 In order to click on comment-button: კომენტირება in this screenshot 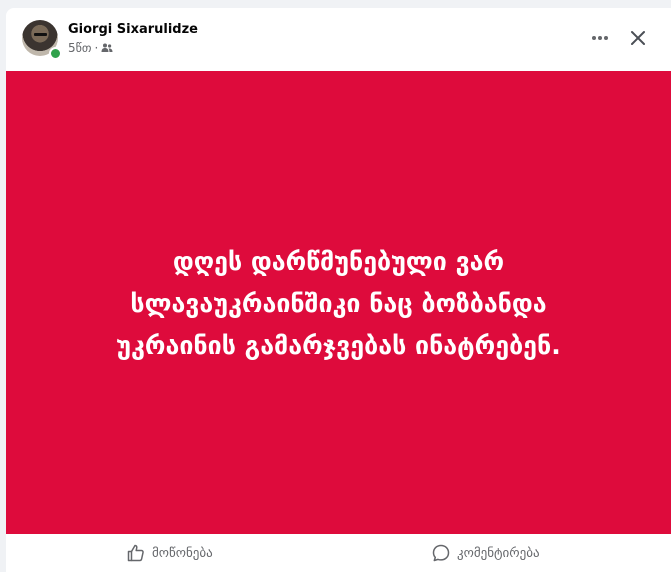, I will do `click(485, 553)`.